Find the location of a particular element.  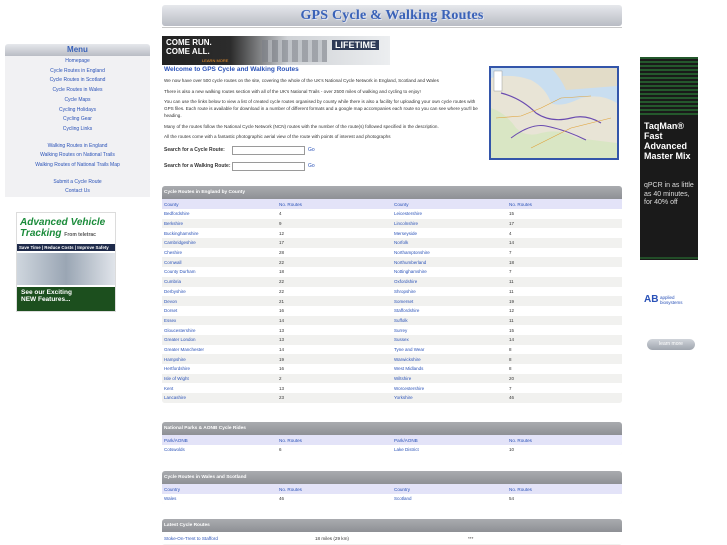

table-header-row: Country No. Routes Country No. Routes is located at coordinates (392, 489).